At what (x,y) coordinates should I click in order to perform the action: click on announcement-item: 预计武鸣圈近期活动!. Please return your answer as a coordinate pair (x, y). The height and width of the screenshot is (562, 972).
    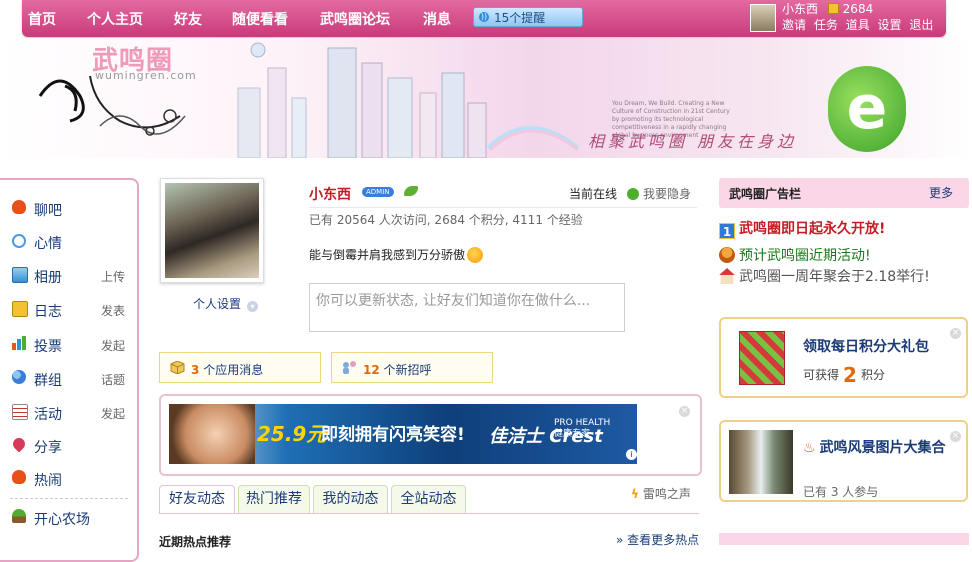
    Looking at the image, I should click on (795, 255).